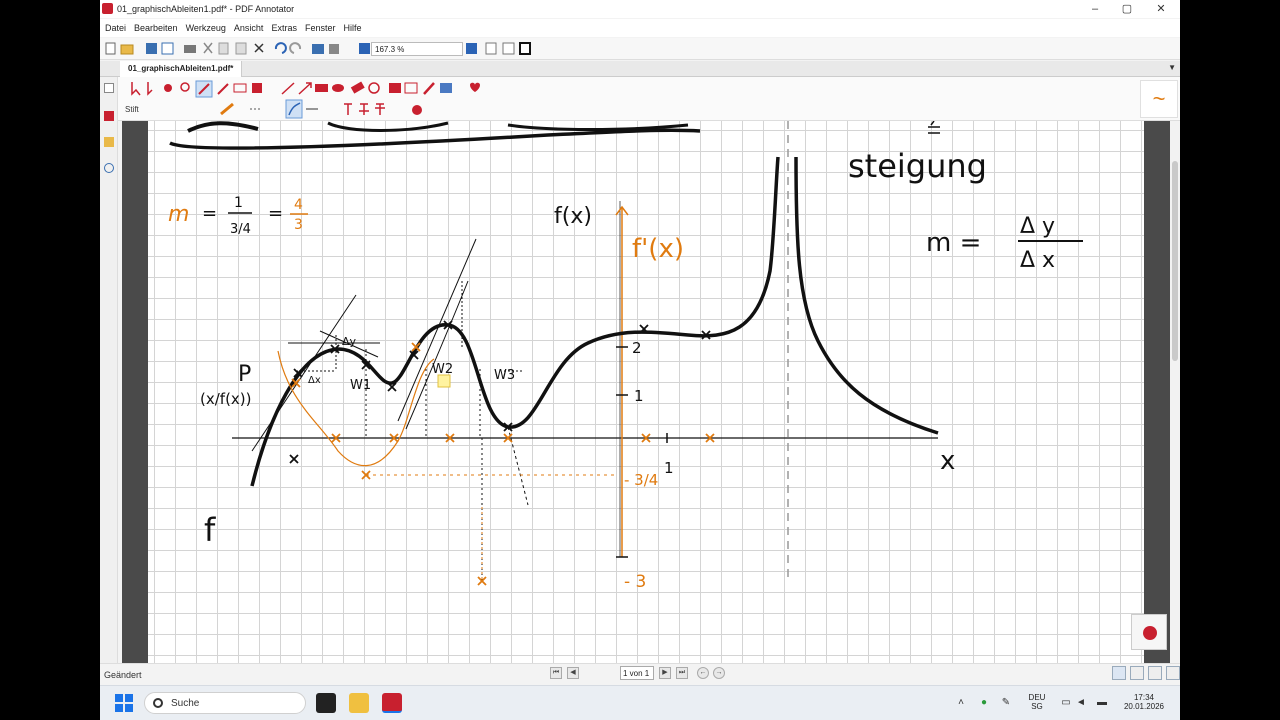 The width and height of the screenshot is (1280, 720). What do you see at coordinates (374, 88) in the screenshot?
I see `lasso-icon` at bounding box center [374, 88].